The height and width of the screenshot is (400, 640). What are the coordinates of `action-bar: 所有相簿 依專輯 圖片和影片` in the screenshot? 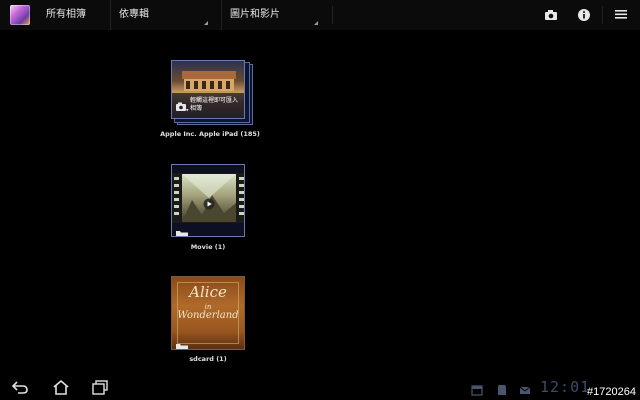 It's located at (320, 15).